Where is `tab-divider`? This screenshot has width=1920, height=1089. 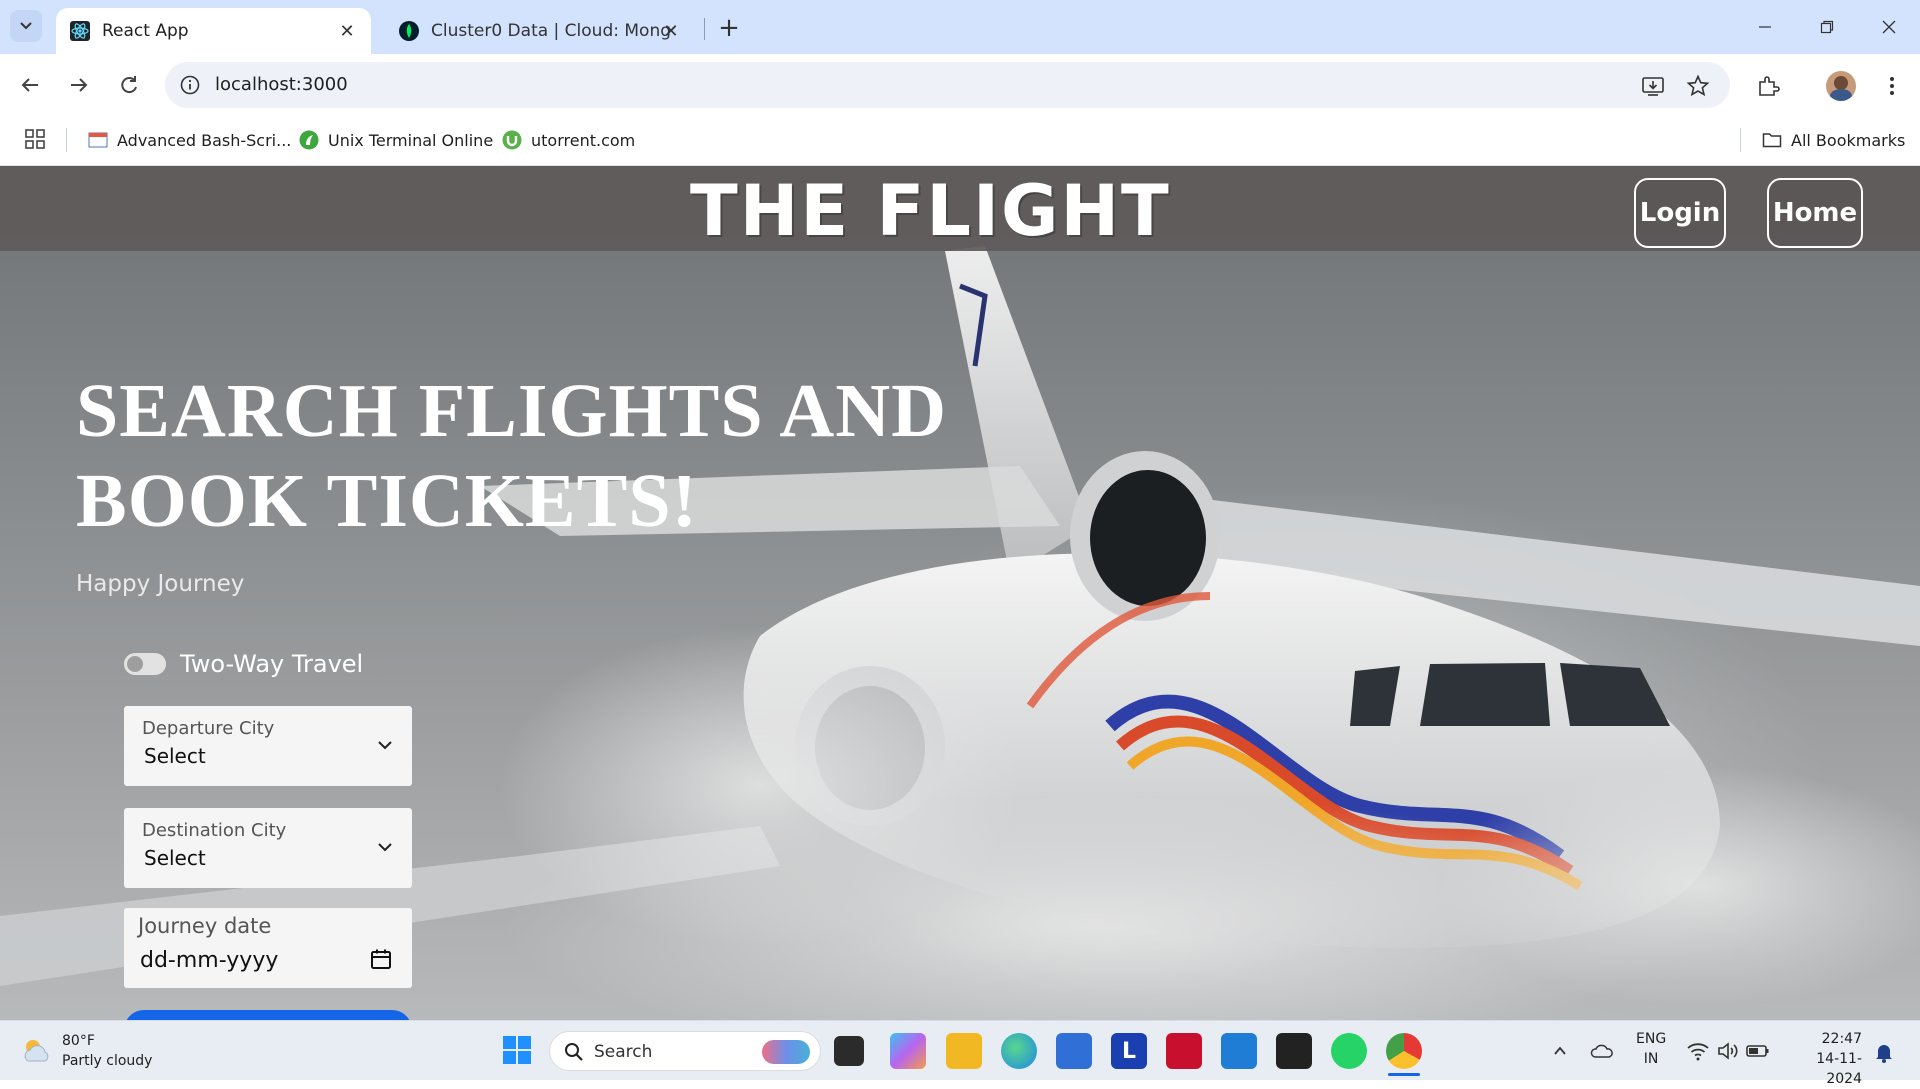
tab-divider is located at coordinates (704, 29).